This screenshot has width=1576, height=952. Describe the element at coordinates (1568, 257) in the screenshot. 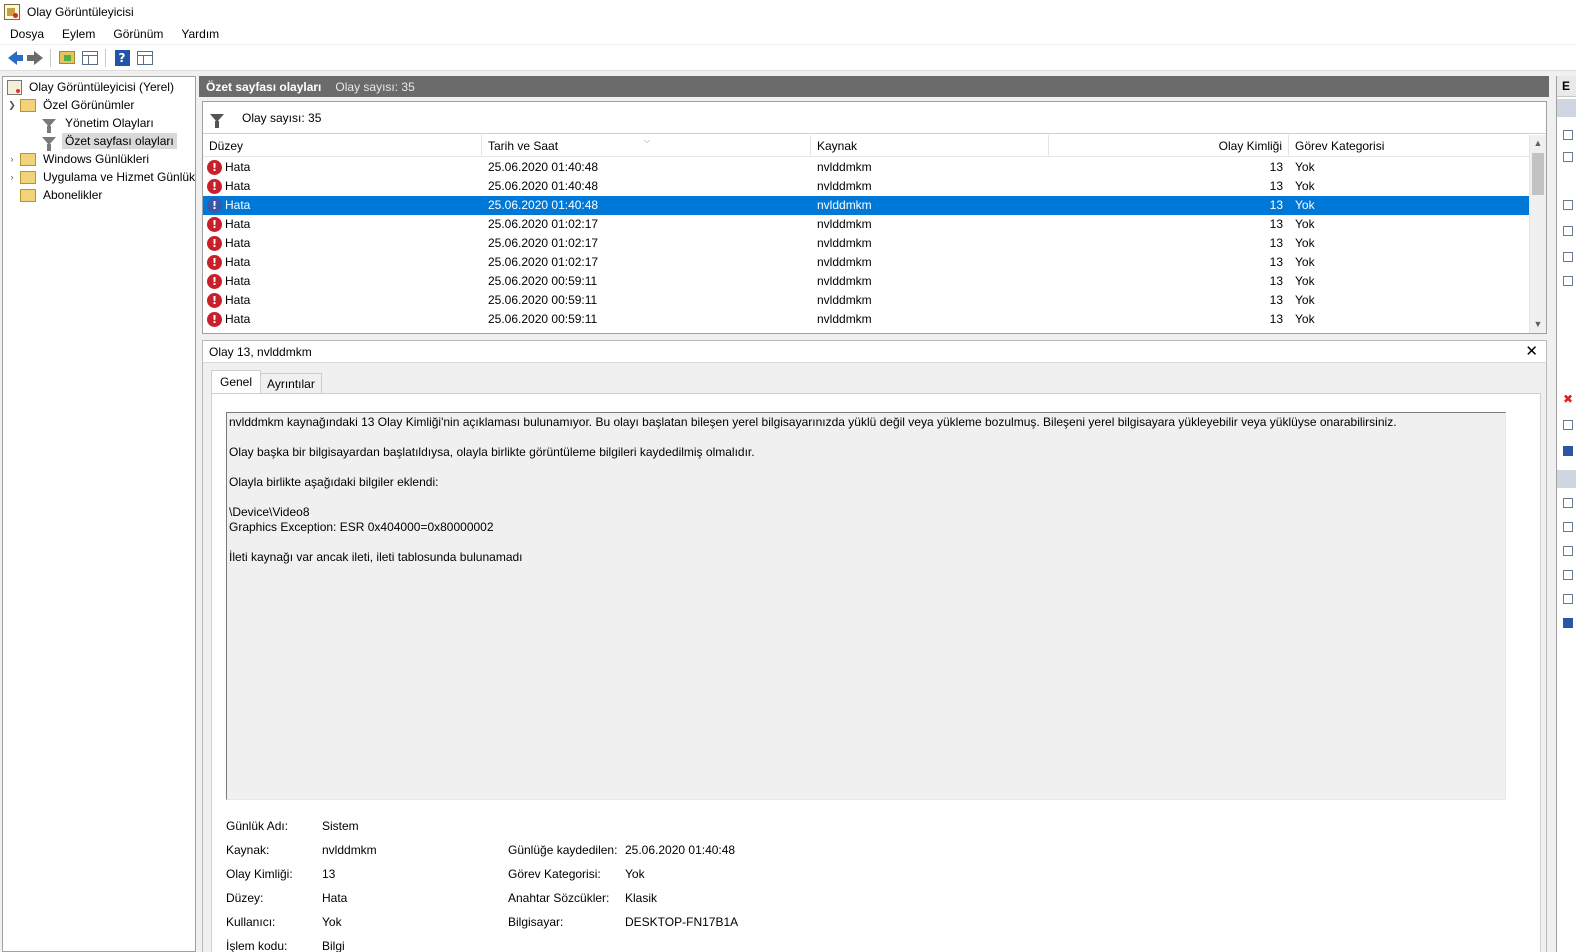

I see `find-action-icon` at that location.